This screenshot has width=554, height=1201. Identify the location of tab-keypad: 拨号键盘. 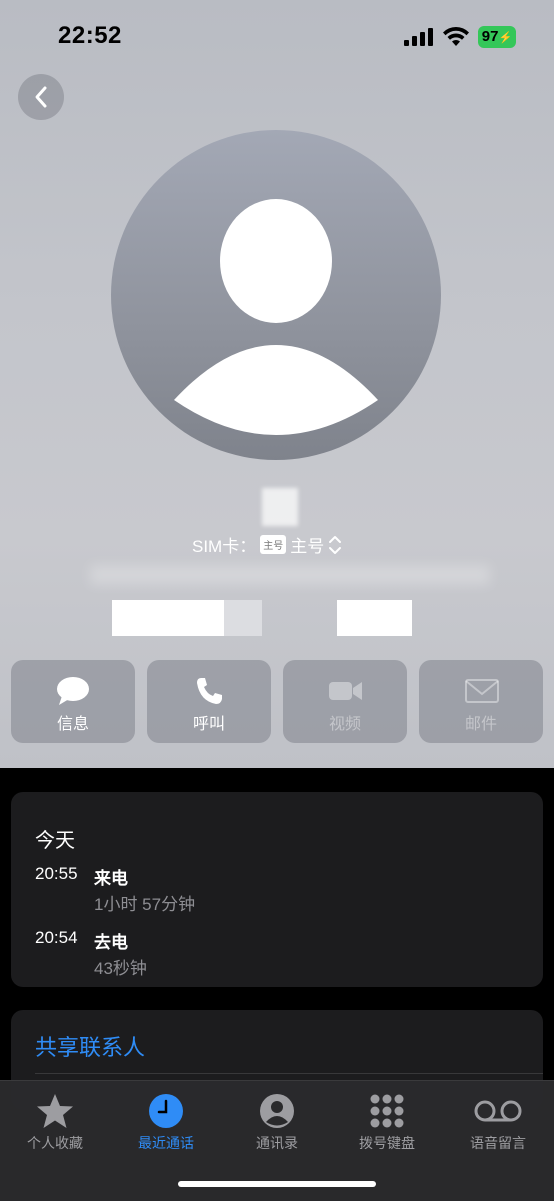
(387, 1123).